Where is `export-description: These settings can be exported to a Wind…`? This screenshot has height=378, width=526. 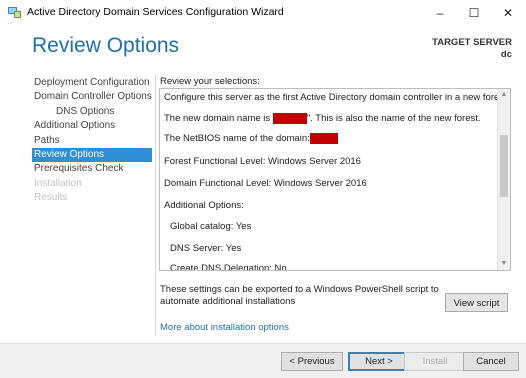
export-description: These settings can be exported to a Wind… is located at coordinates (299, 295).